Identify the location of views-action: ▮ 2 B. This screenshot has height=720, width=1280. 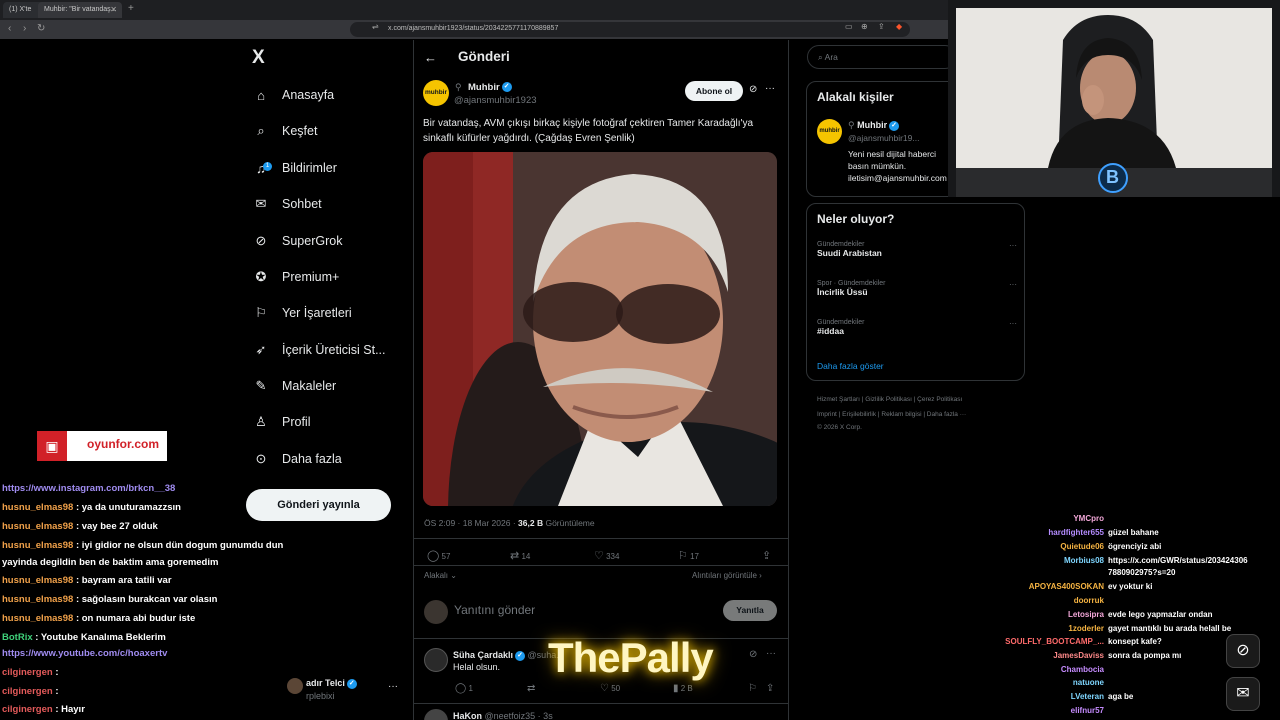
(683, 688).